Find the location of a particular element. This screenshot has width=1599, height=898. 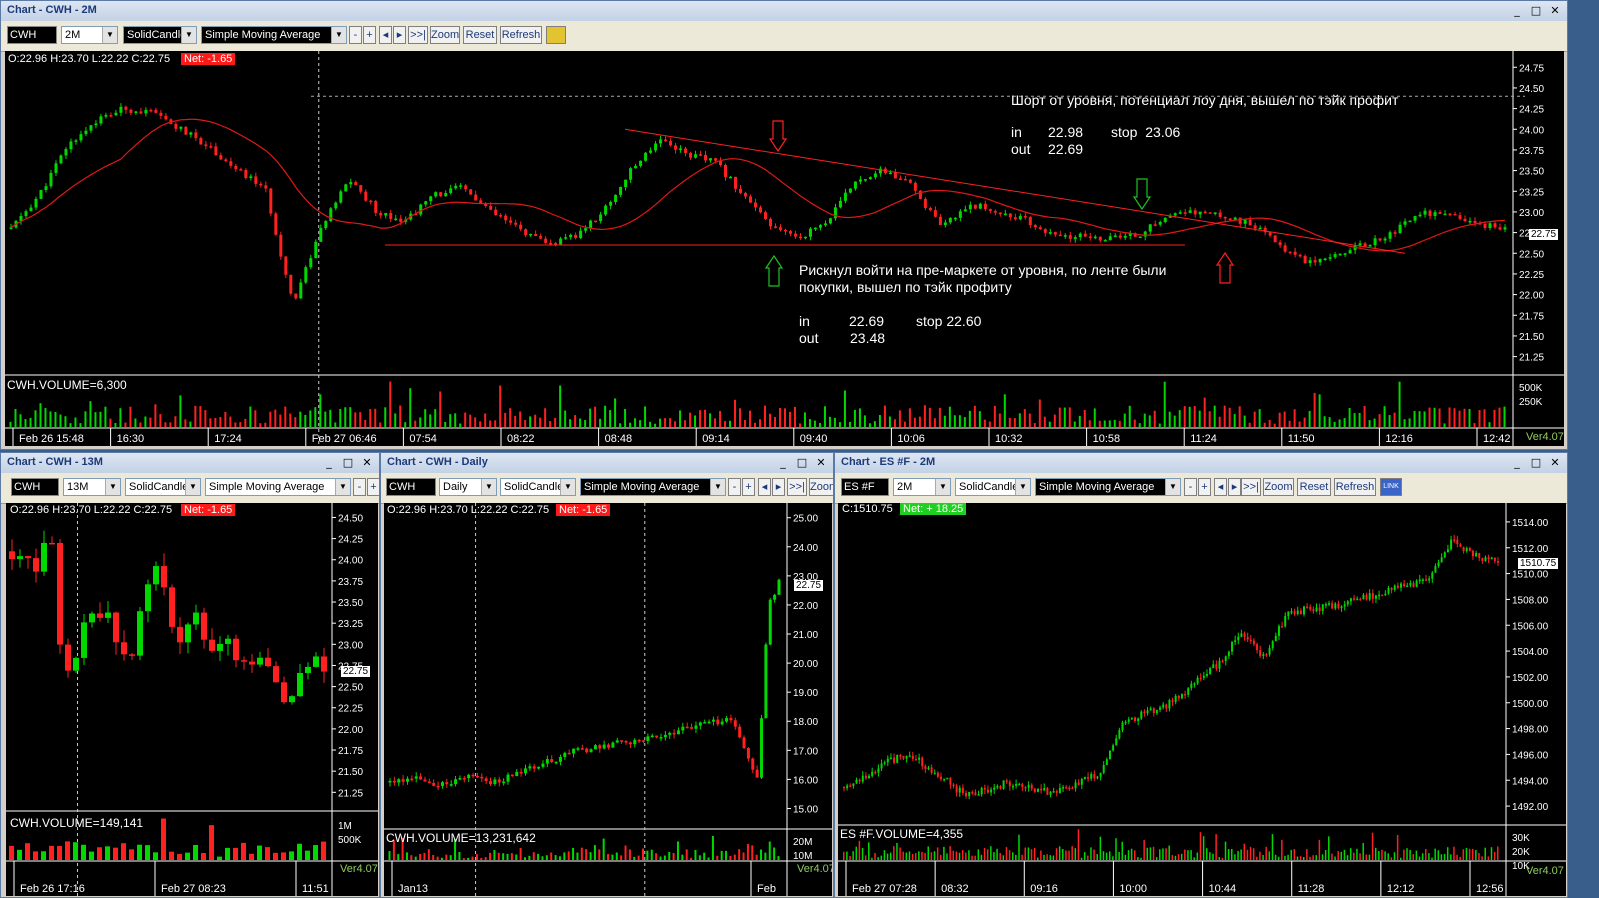

link-icon is located at coordinates (556, 35).